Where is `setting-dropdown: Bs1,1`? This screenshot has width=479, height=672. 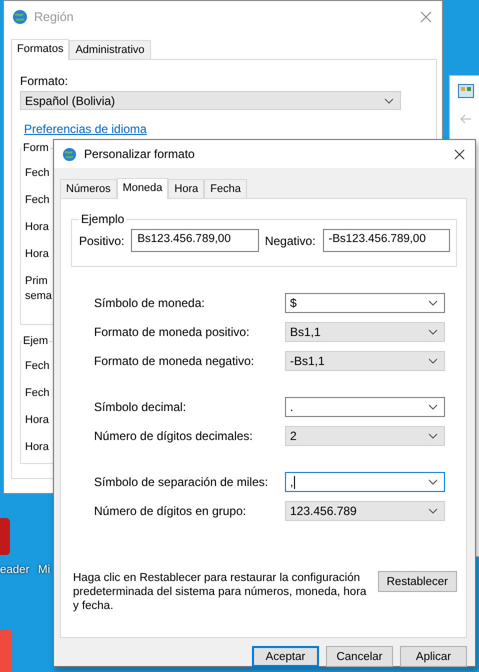
setting-dropdown: Bs1,1 is located at coordinates (365, 332).